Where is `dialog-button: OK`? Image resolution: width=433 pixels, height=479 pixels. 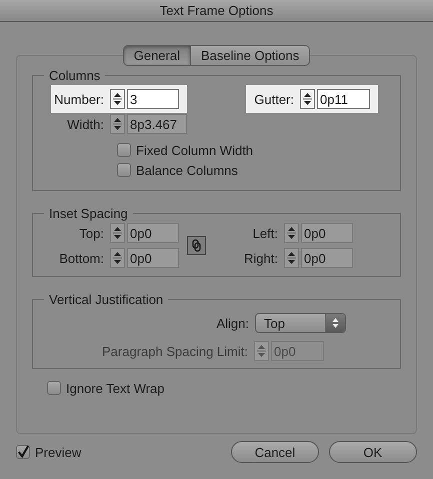
dialog-button: OK is located at coordinates (372, 452).